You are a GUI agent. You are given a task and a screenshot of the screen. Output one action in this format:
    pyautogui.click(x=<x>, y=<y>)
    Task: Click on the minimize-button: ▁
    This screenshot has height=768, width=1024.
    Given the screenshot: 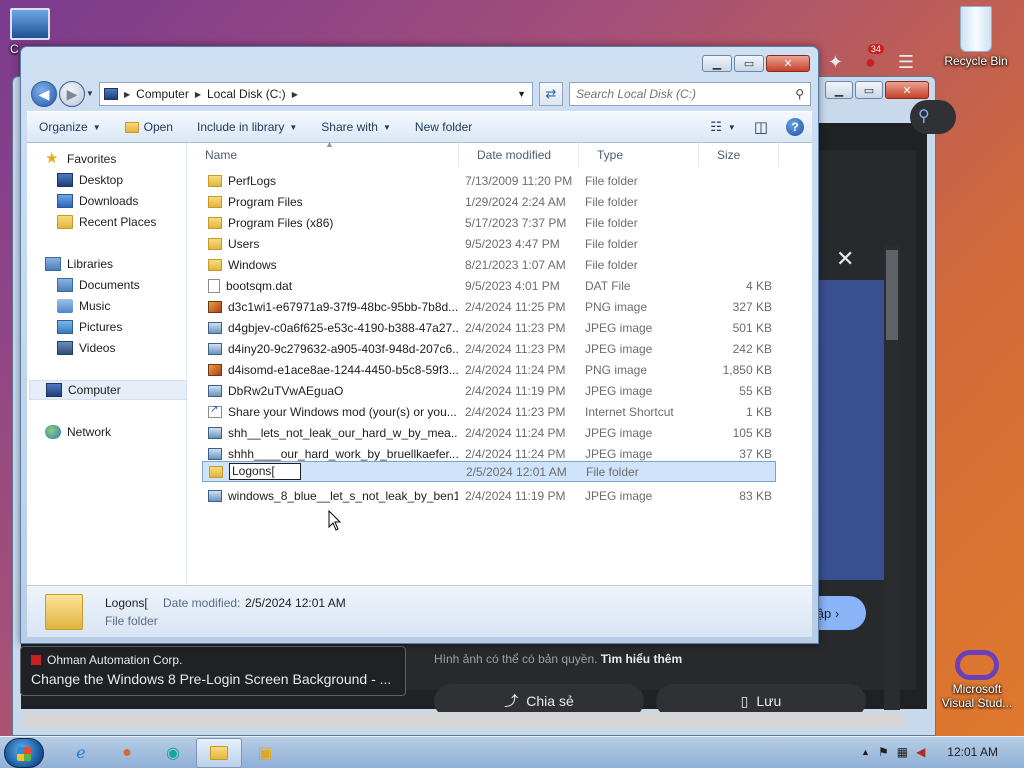 What is the action you would take?
    pyautogui.click(x=839, y=90)
    